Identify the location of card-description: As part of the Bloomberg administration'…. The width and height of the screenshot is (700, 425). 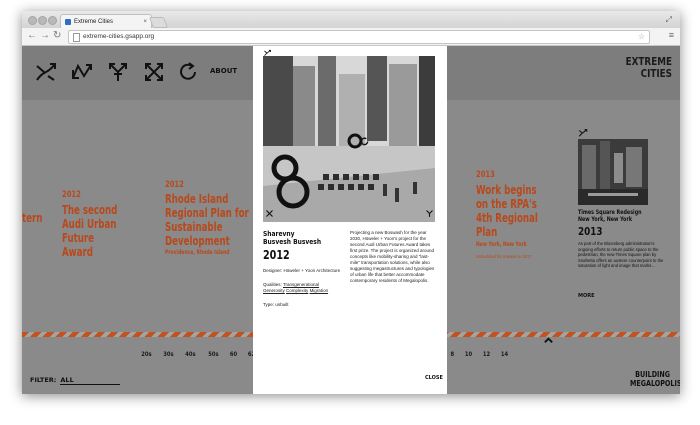
(621, 254).